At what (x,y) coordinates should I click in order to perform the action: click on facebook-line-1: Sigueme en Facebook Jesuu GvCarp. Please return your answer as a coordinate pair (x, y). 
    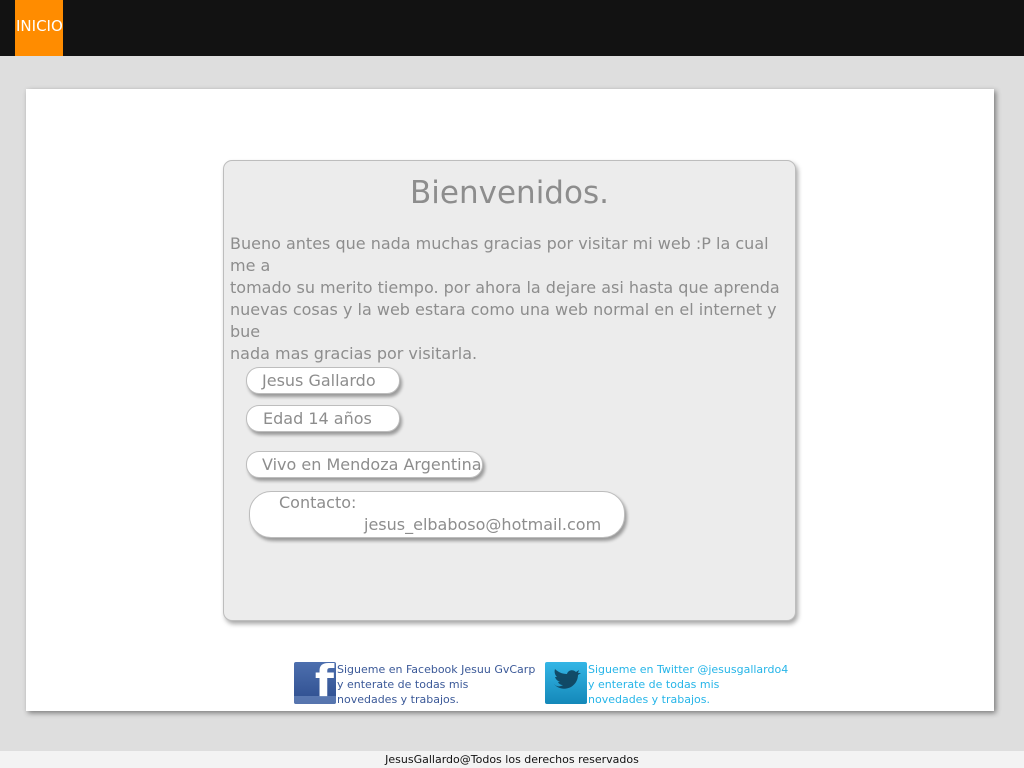
    Looking at the image, I should click on (436, 669).